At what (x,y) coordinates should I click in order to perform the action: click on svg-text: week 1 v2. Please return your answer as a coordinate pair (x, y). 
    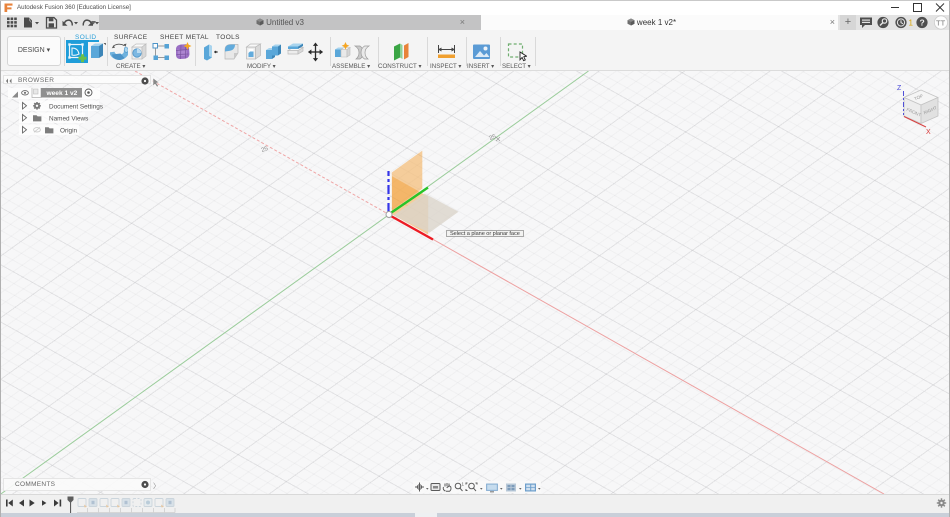
    Looking at the image, I should click on (62, 93).